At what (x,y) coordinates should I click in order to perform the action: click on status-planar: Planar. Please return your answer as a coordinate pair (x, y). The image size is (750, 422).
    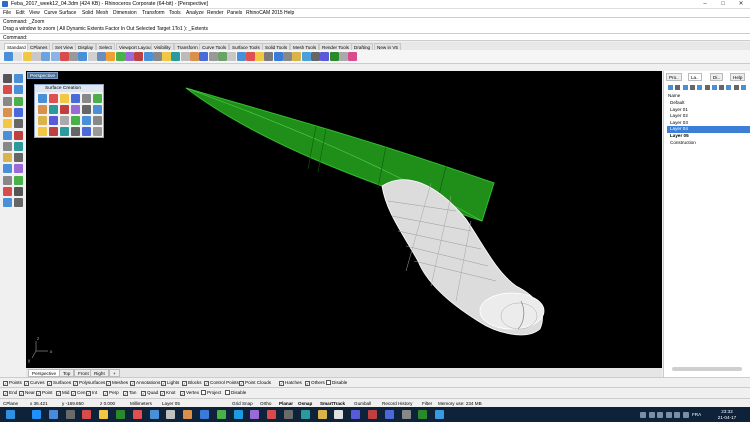
    Looking at the image, I should click on (286, 403).